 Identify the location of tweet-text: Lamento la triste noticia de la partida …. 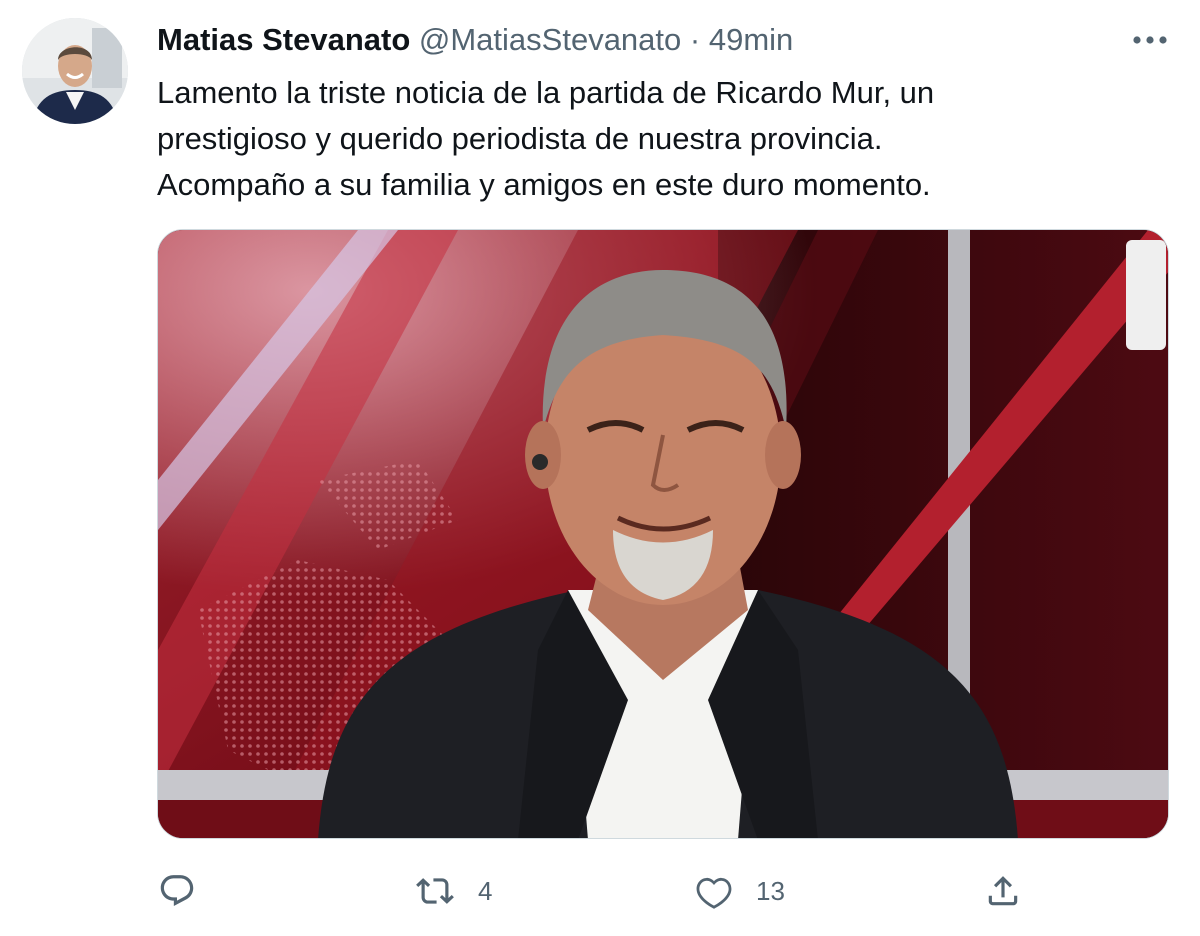
(637, 139).